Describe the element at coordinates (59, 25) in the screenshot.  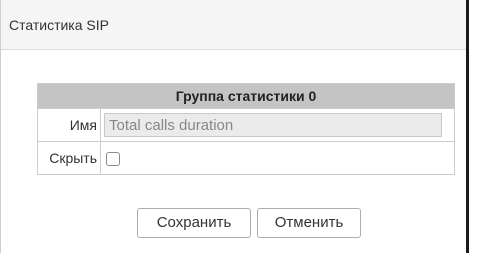
I see `panel-title: Статистика SIP` at that location.